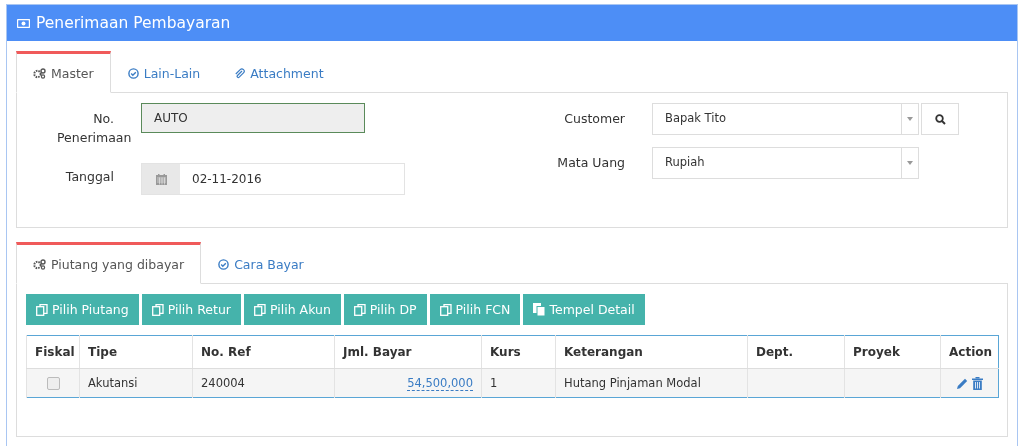  What do you see at coordinates (651, 383) in the screenshot?
I see `table-cell: Hutang Pinjaman Modal` at bounding box center [651, 383].